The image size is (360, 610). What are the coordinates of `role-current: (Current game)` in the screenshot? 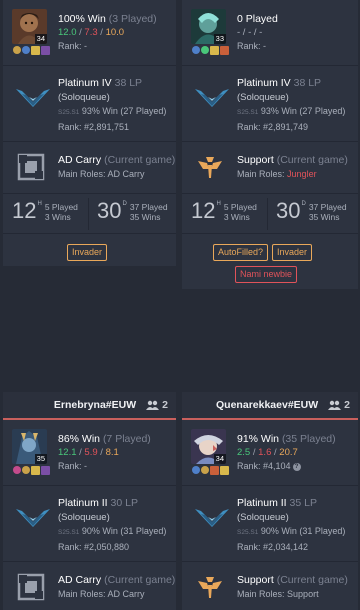 It's located at (140, 160).